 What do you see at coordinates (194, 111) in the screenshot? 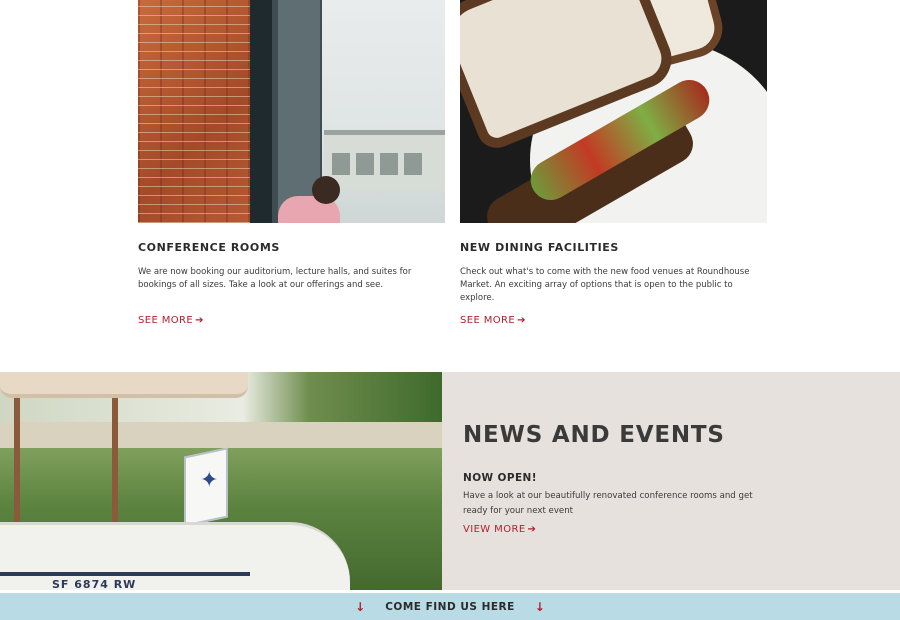
I see `brick-wall-image` at bounding box center [194, 111].